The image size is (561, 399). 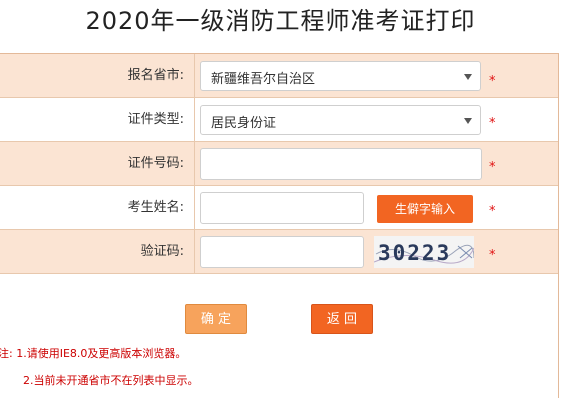 What do you see at coordinates (280, 21) in the screenshot?
I see `page-title: 2020年一级消防工程师准考证打印` at bounding box center [280, 21].